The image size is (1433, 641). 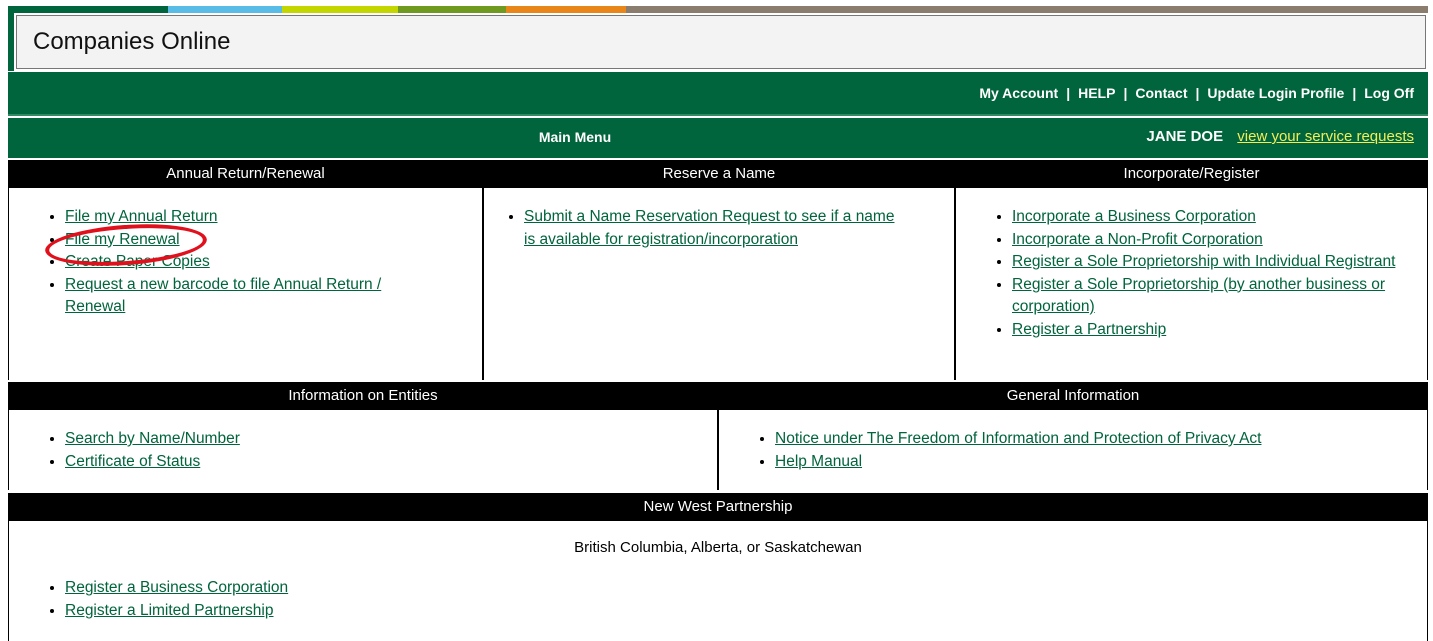 What do you see at coordinates (122, 239) in the screenshot?
I see `file-renewal-link: File my Renewal` at bounding box center [122, 239].